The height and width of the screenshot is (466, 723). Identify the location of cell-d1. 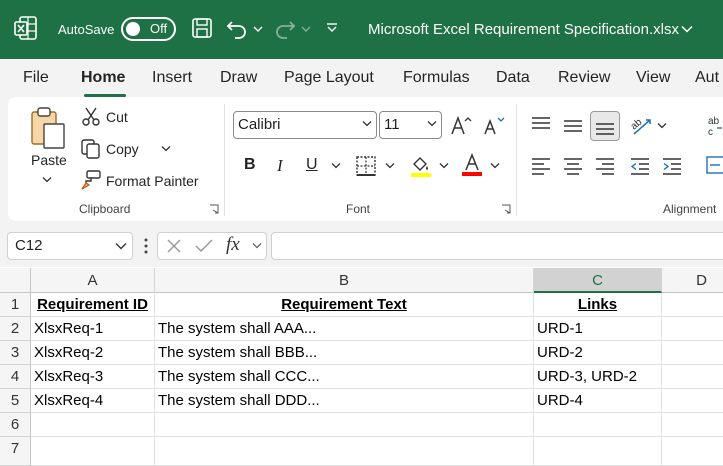
(692, 305).